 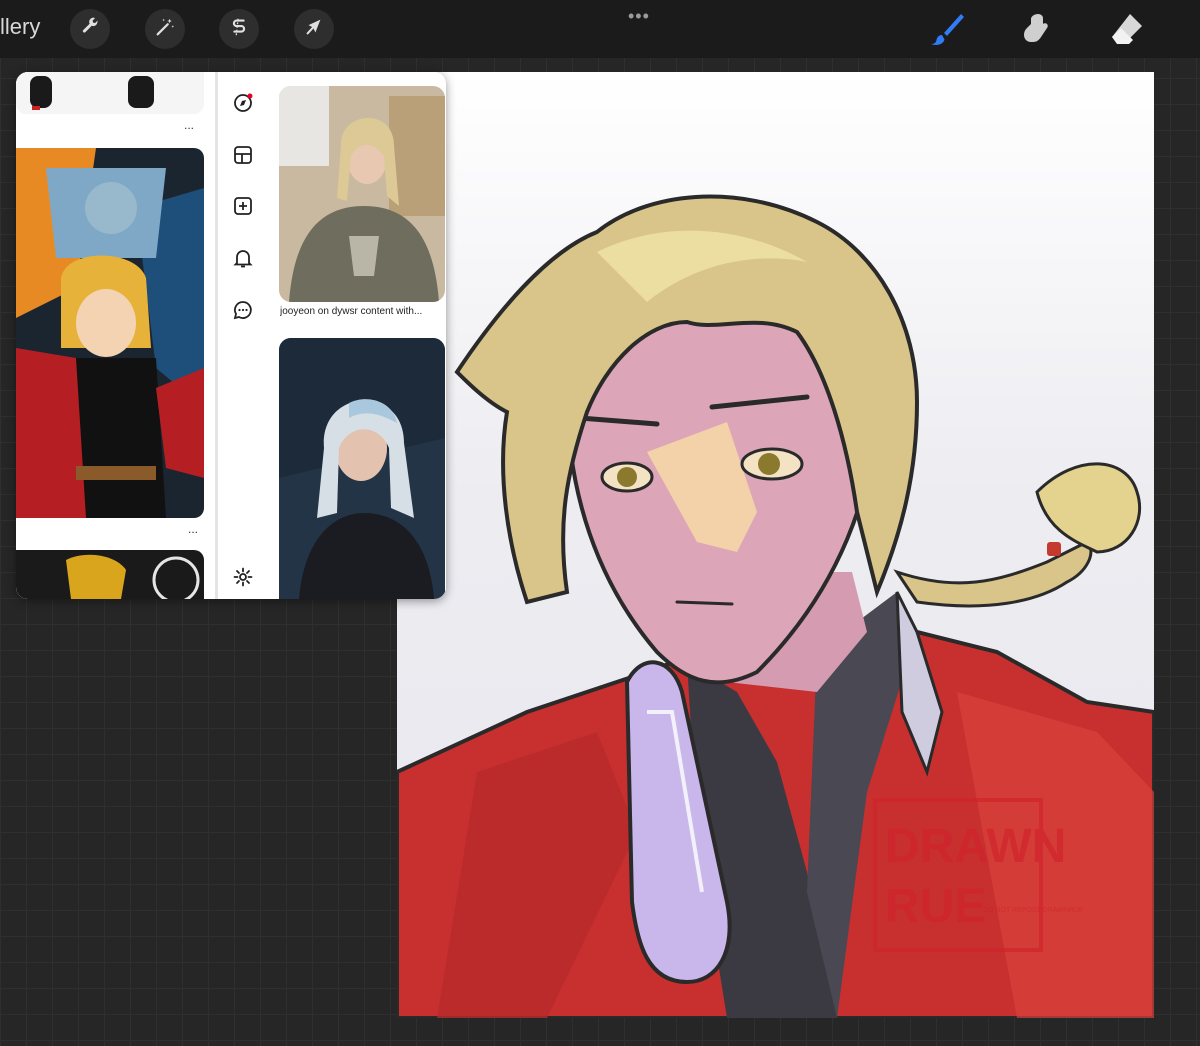 What do you see at coordinates (243, 103) in the screenshot?
I see `explore-icon` at bounding box center [243, 103].